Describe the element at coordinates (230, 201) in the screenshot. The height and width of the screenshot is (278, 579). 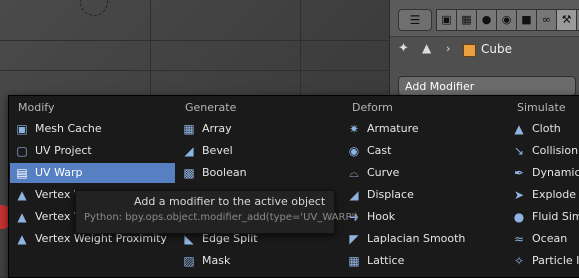
I see `tooltip-description: Add a modifier to the active object` at that location.